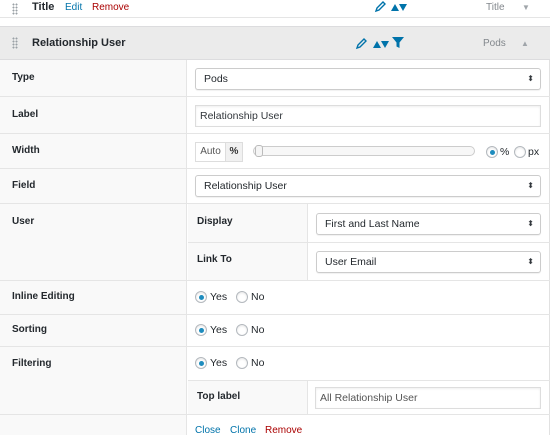 The image size is (550, 435). What do you see at coordinates (219, 330) in the screenshot?
I see `sorting-yes-label: Yes` at bounding box center [219, 330].